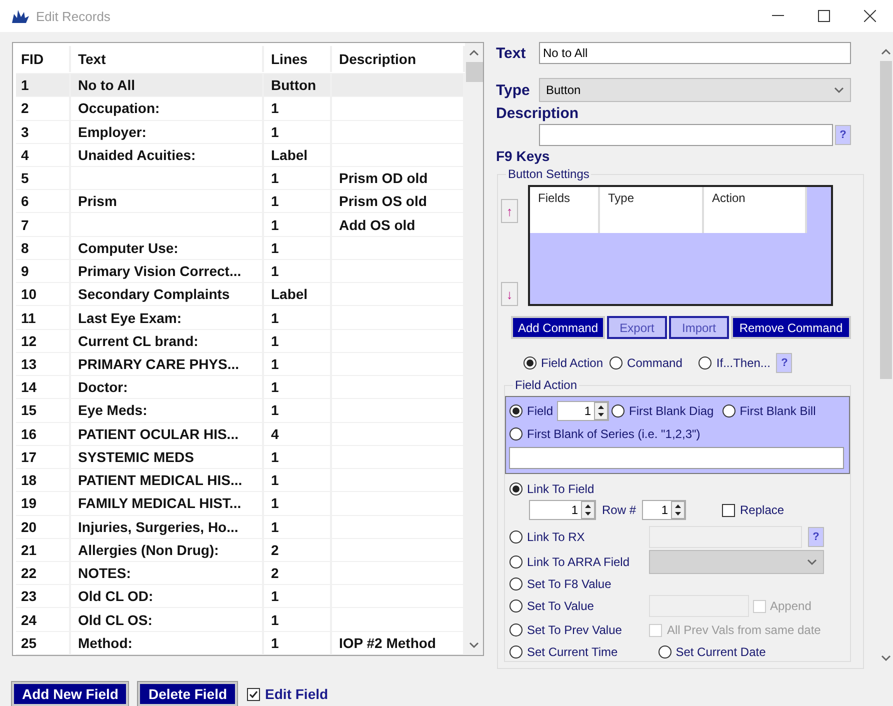 The width and height of the screenshot is (893, 706). Describe the element at coordinates (29, 434) in the screenshot. I see `table-cell: 16` at that location.